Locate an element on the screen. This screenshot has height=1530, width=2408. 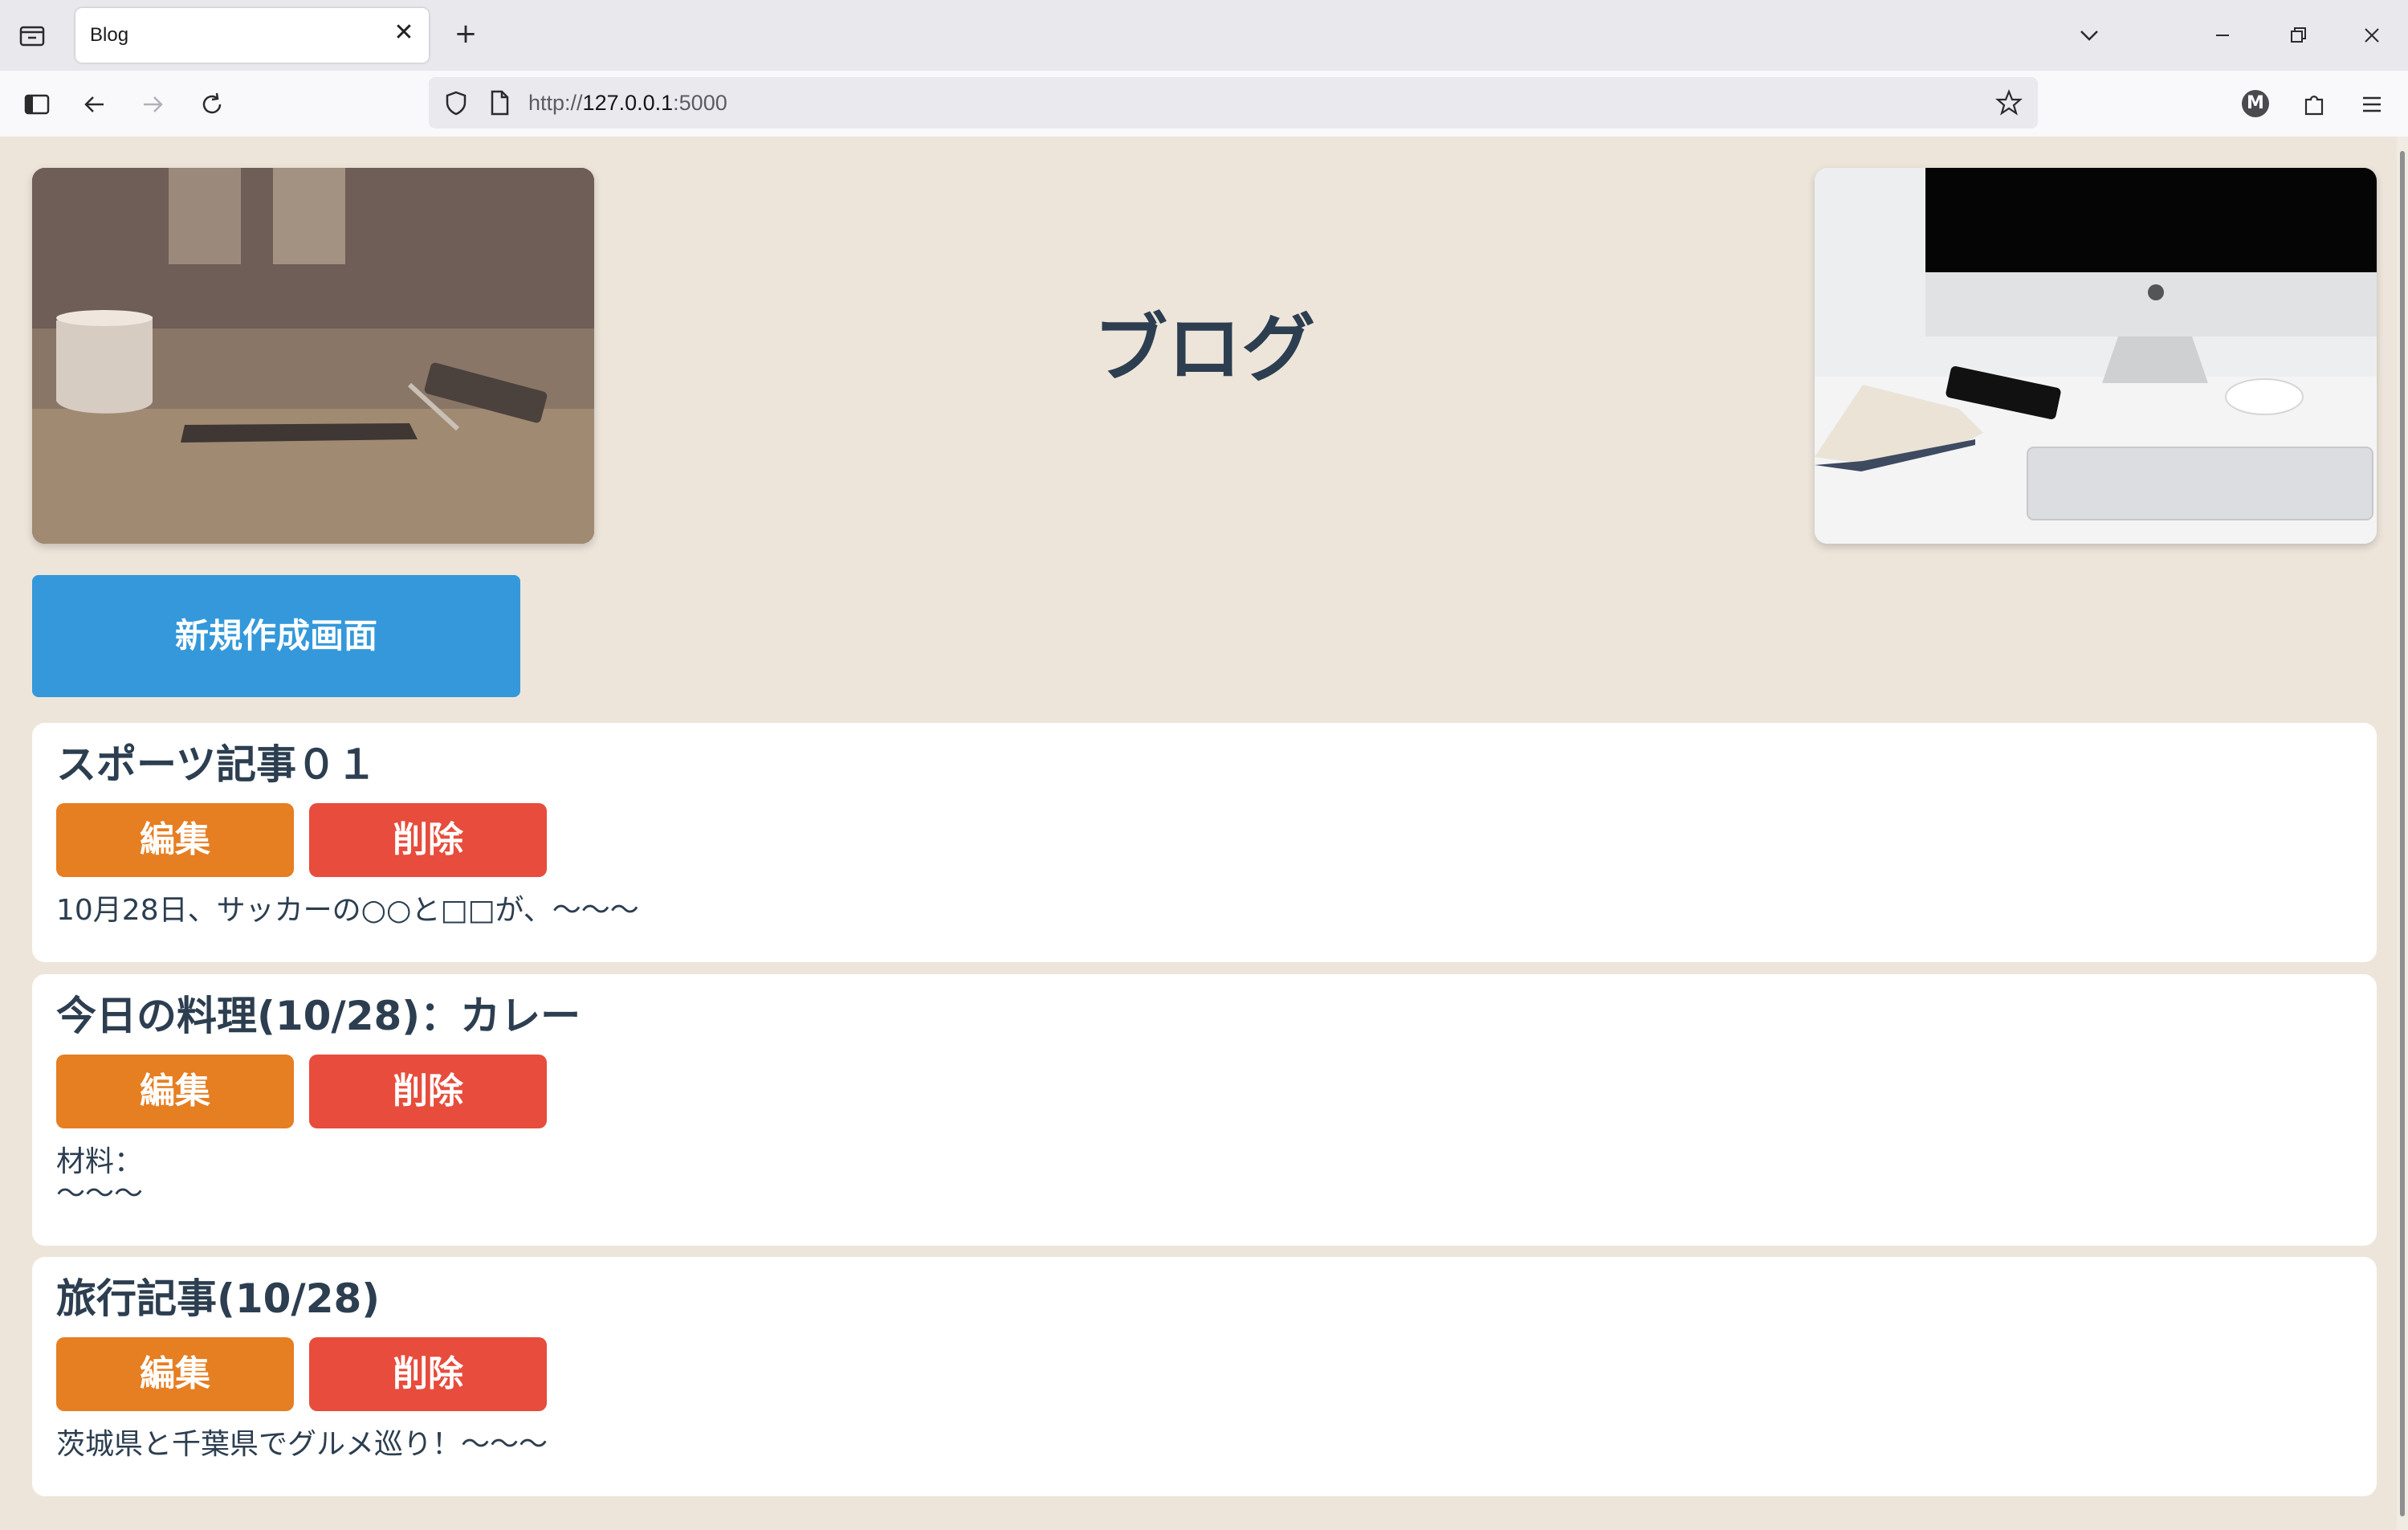
extensions-icon is located at coordinates (2314, 105).